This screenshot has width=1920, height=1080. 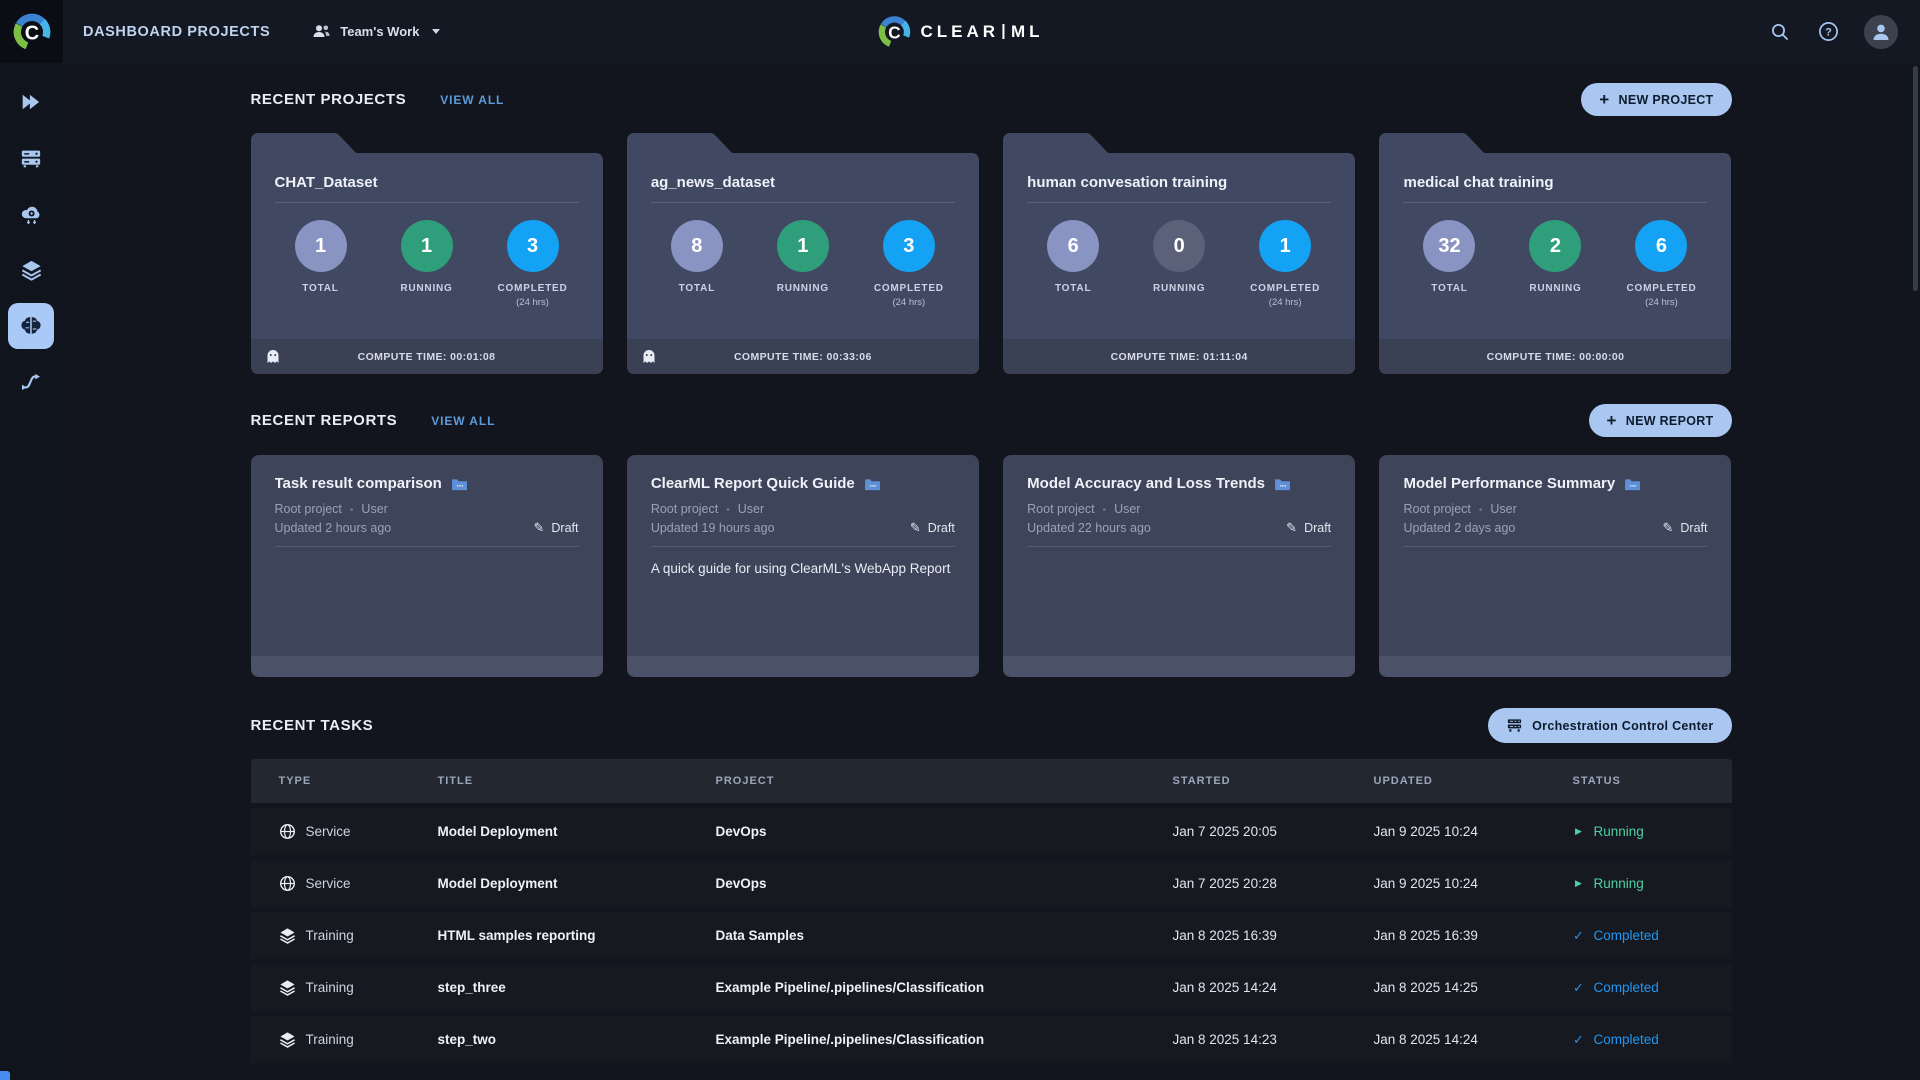 I want to click on pencil-icon, so click(x=1667, y=528).